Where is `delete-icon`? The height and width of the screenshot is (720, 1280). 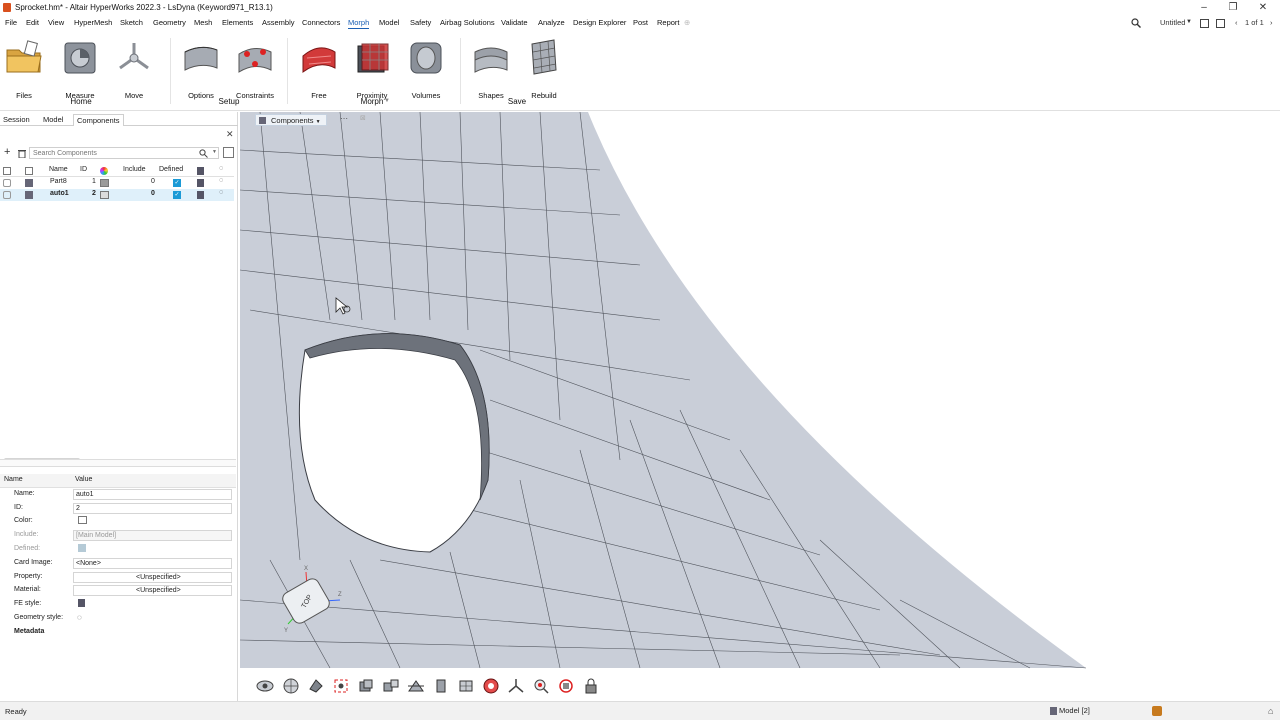
delete-icon is located at coordinates (22, 153).